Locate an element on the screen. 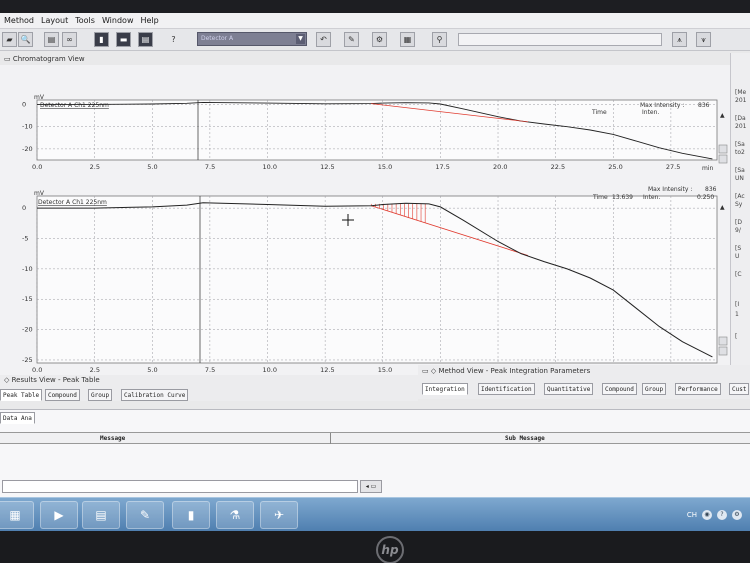 Image resolution: width=750 pixels, height=563 pixels. layout-stack-icon: ▤ is located at coordinates (145, 39).